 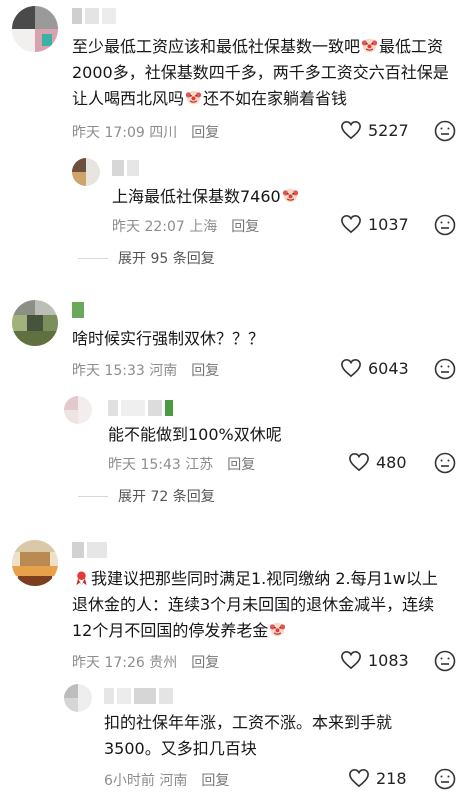 I want to click on reply-text: 上海最低社保基数7460, so click(x=272, y=197).